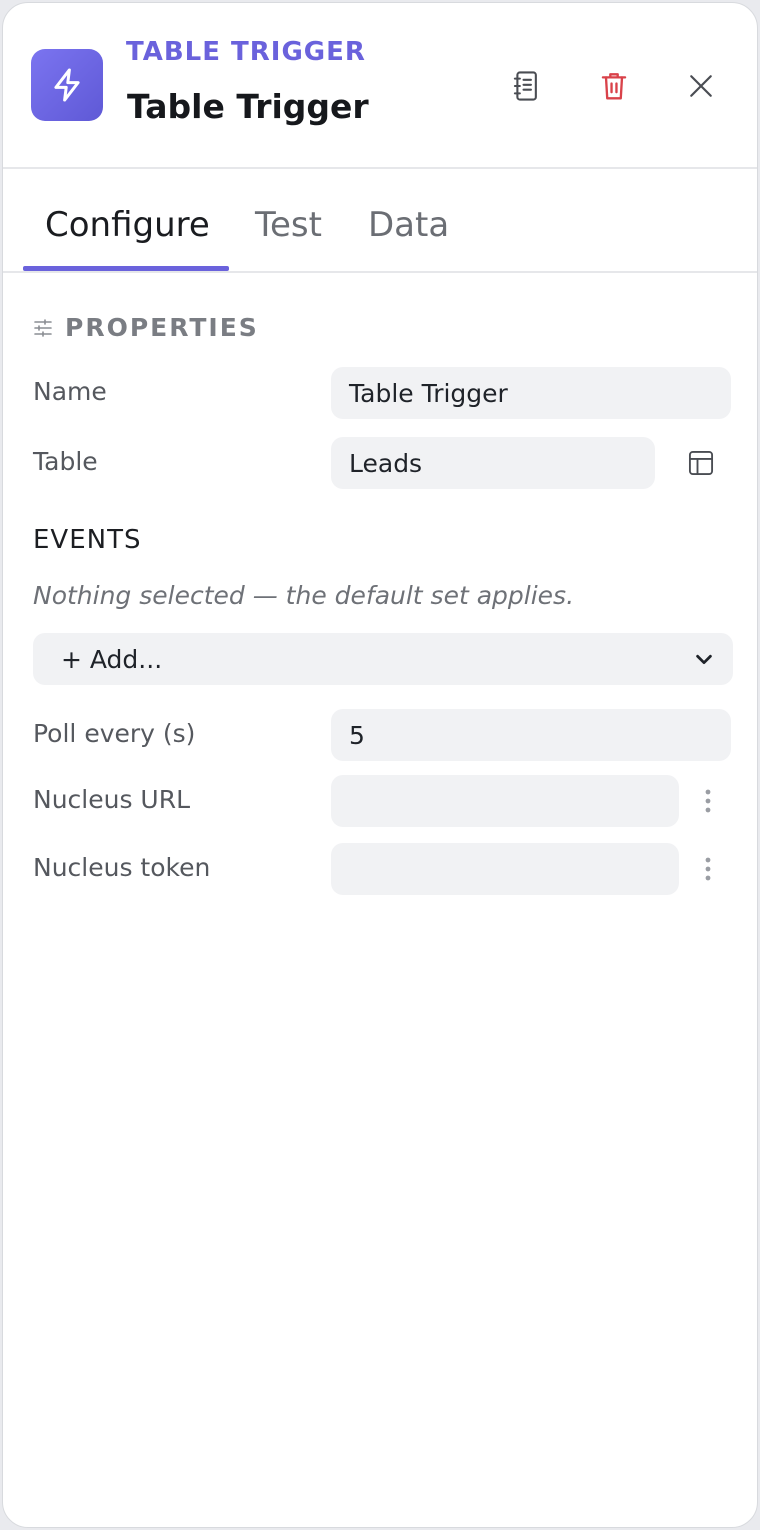 This screenshot has width=760, height=1530. I want to click on tab-bar: Configure Test Data, so click(380, 221).